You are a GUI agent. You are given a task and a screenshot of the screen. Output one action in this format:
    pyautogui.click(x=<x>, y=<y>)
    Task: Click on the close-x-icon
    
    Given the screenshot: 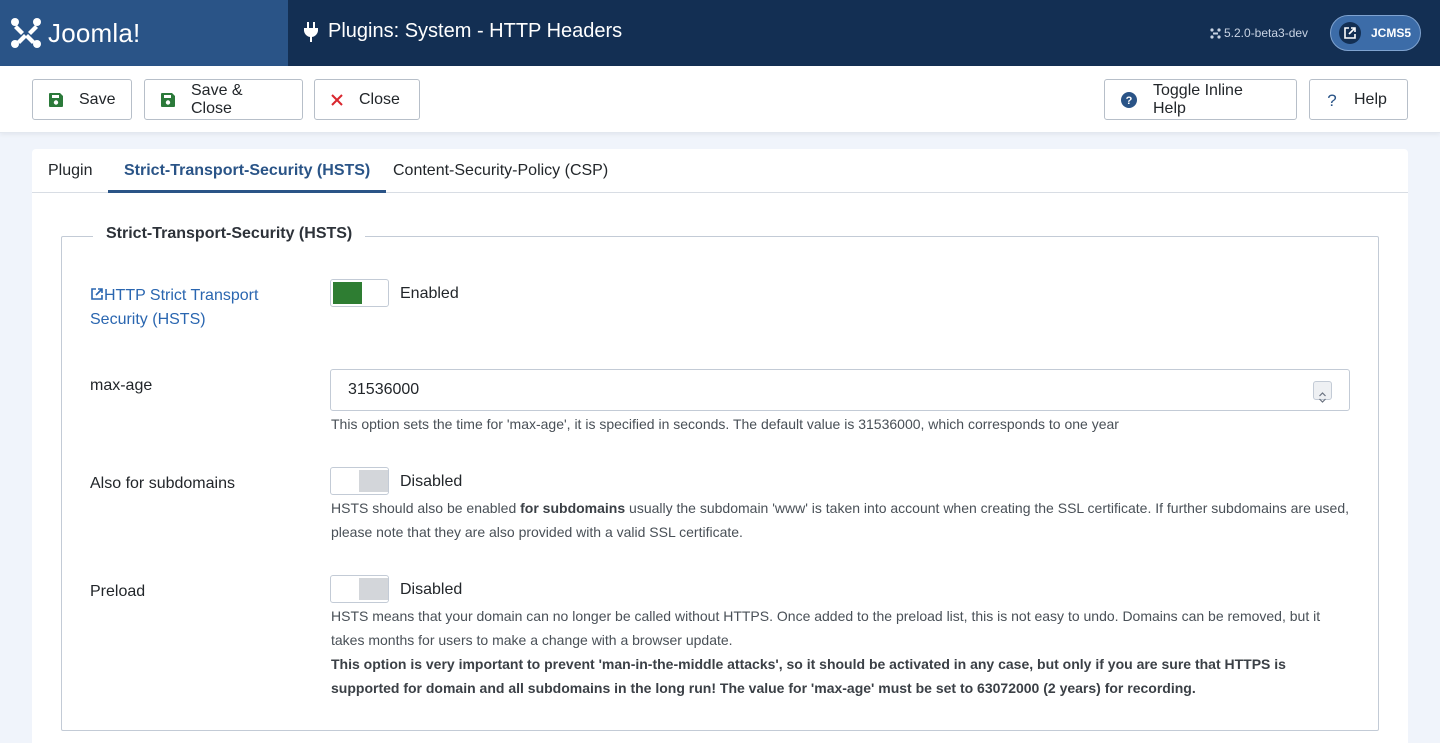 What is the action you would take?
    pyautogui.click(x=337, y=99)
    